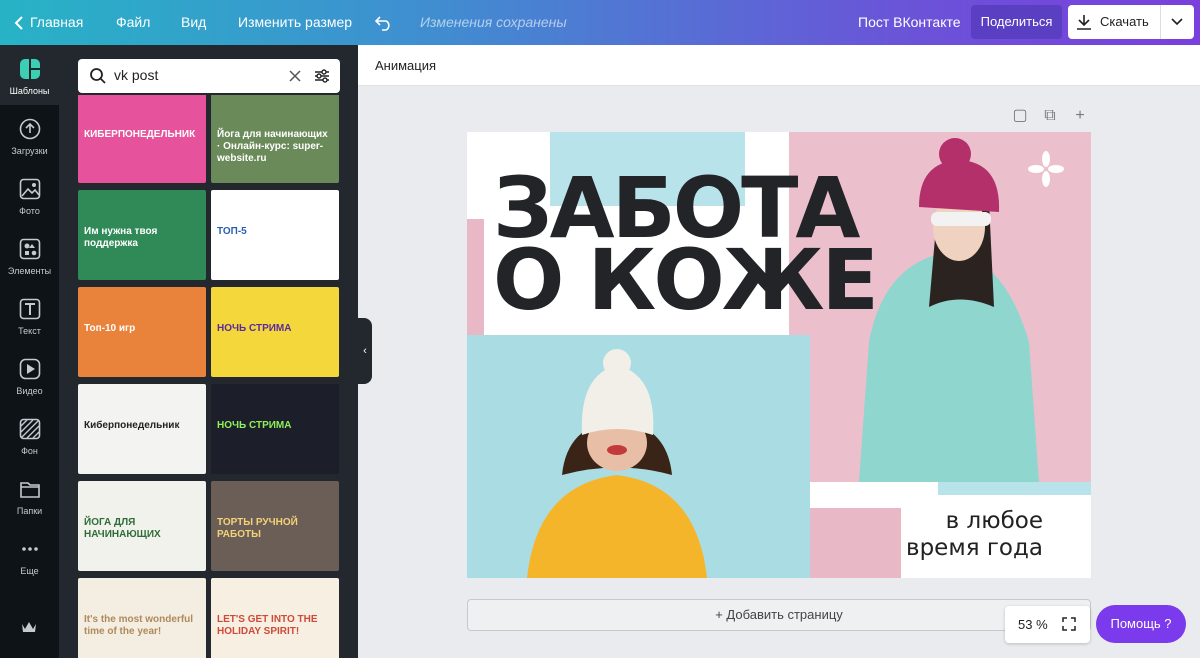  I want to click on template-thumbnail-title: Топ-10 игр, so click(110, 328).